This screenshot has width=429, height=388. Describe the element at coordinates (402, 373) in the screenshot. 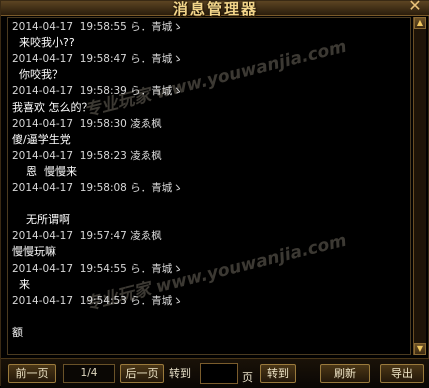

I see `export-button: 导出` at that location.